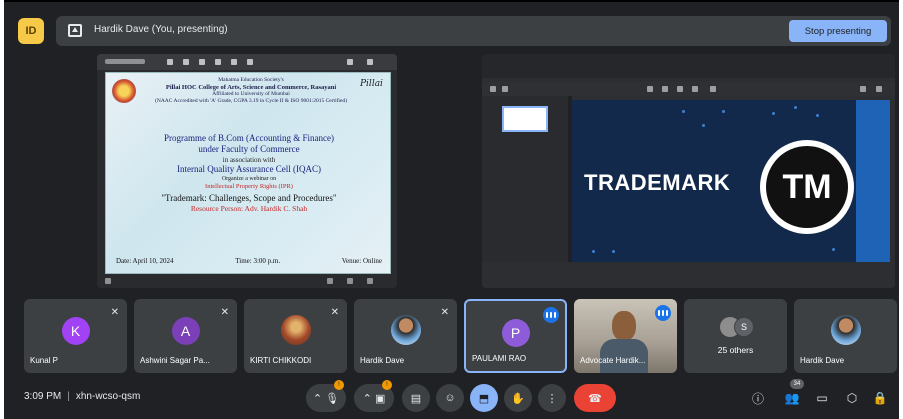  I want to click on more-vert-icon: ⋮, so click(552, 398).